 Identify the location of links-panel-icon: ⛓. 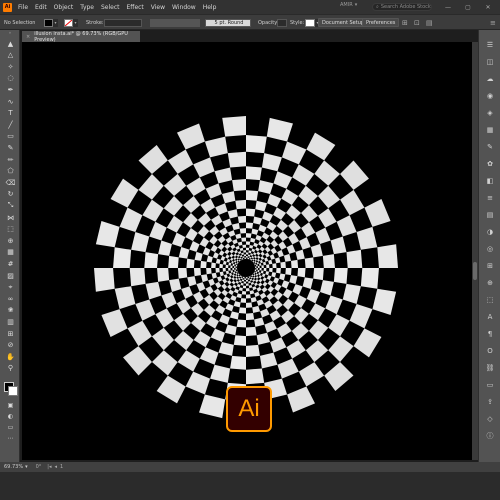
(490, 368).